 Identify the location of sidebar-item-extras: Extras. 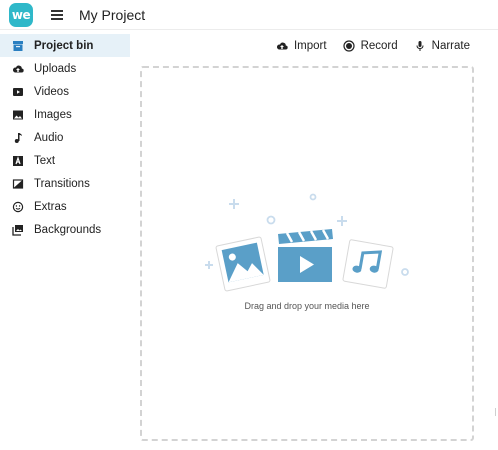
(65, 206).